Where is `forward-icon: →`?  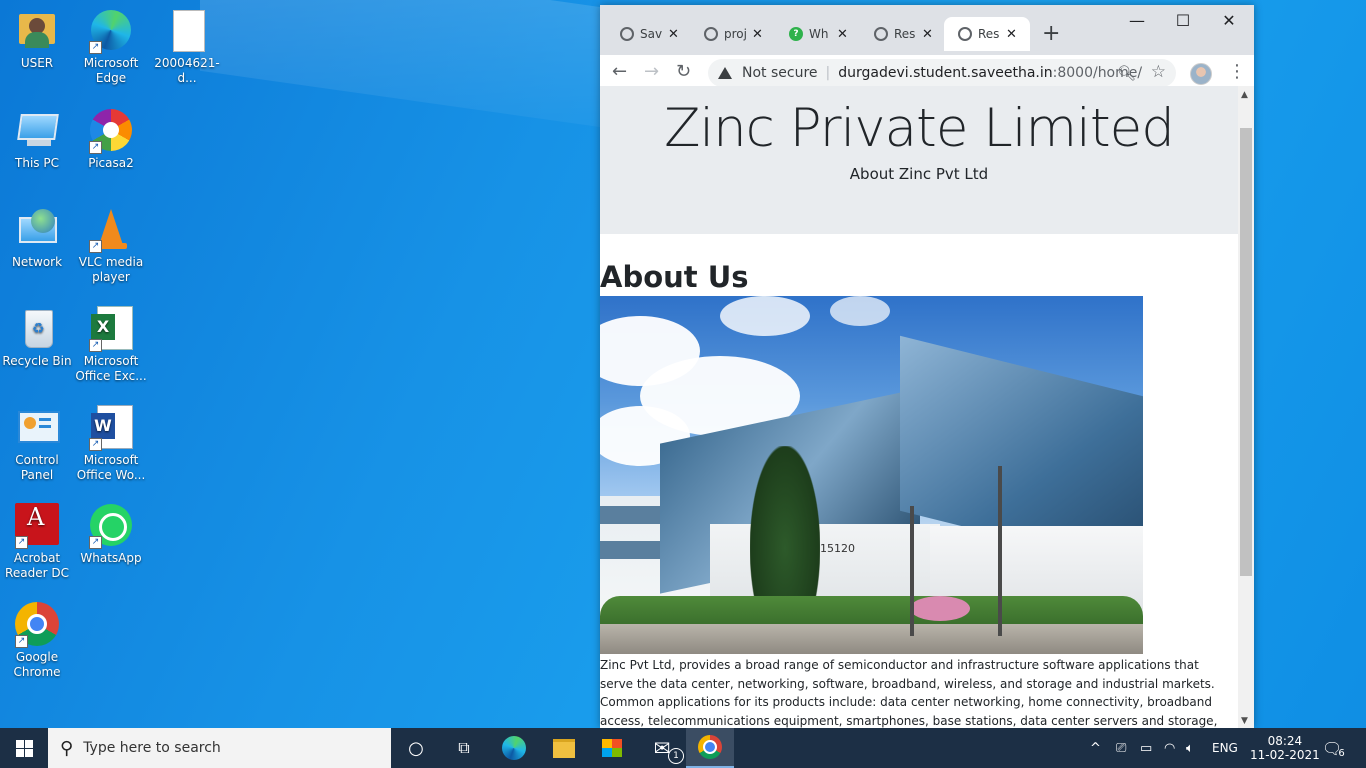 forward-icon: → is located at coordinates (651, 71).